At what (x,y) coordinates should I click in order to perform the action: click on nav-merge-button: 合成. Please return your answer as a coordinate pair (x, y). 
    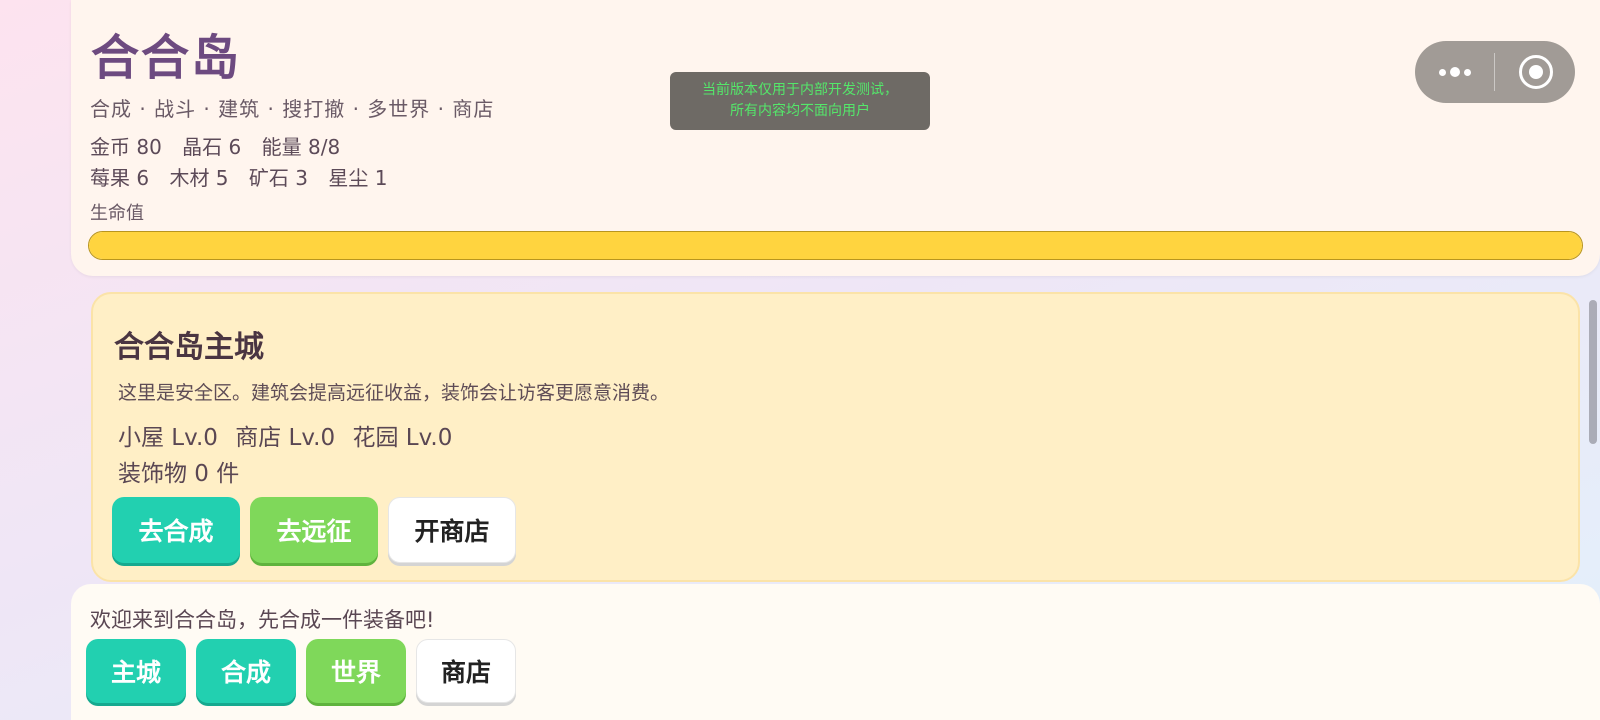
    Looking at the image, I should click on (246, 671).